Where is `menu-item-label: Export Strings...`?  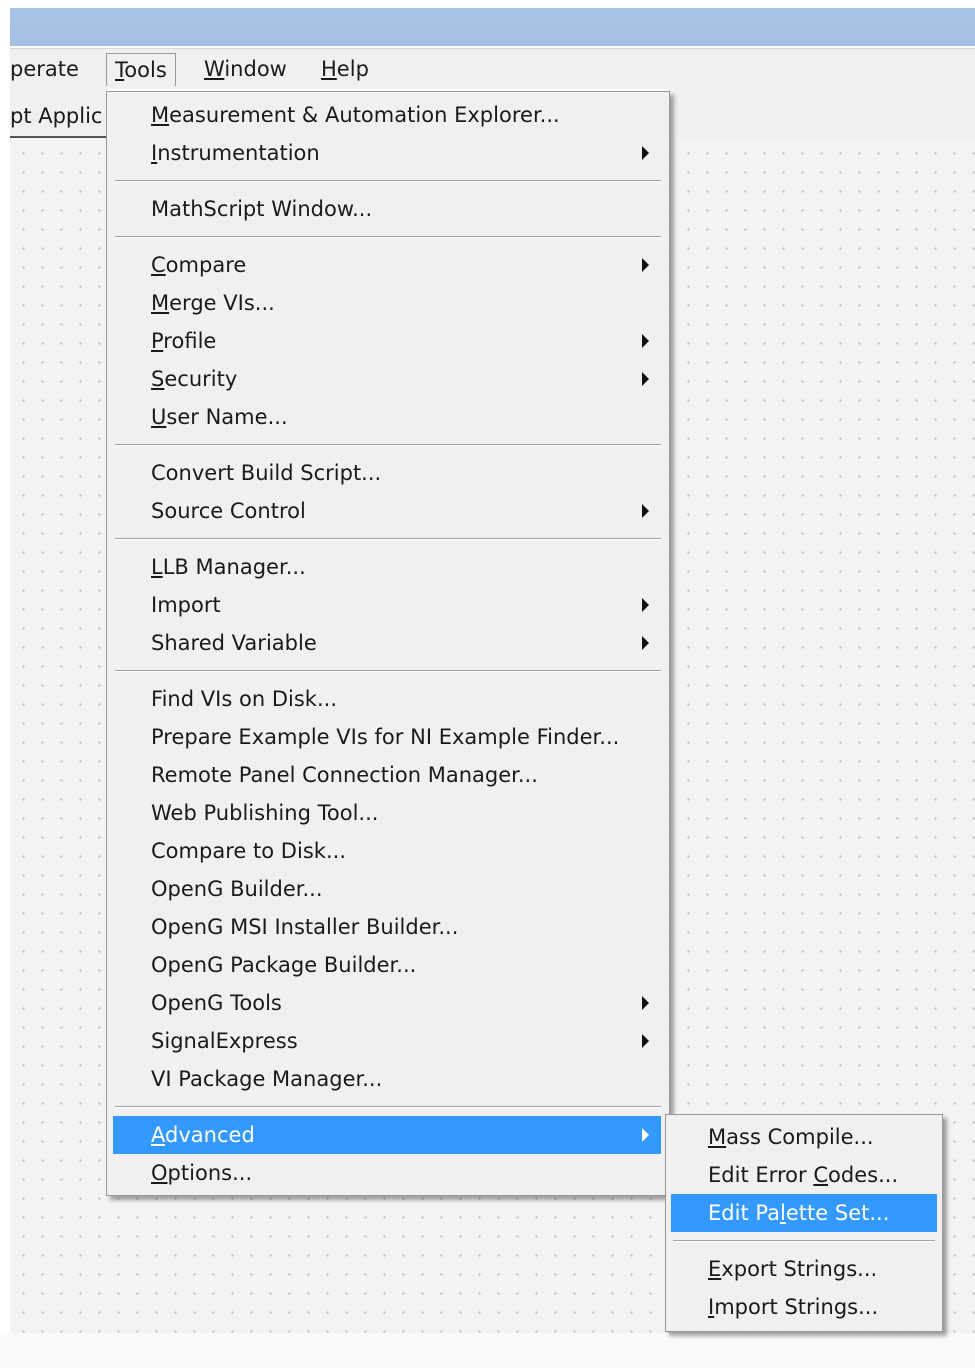
menu-item-label: Export Strings... is located at coordinates (793, 1269).